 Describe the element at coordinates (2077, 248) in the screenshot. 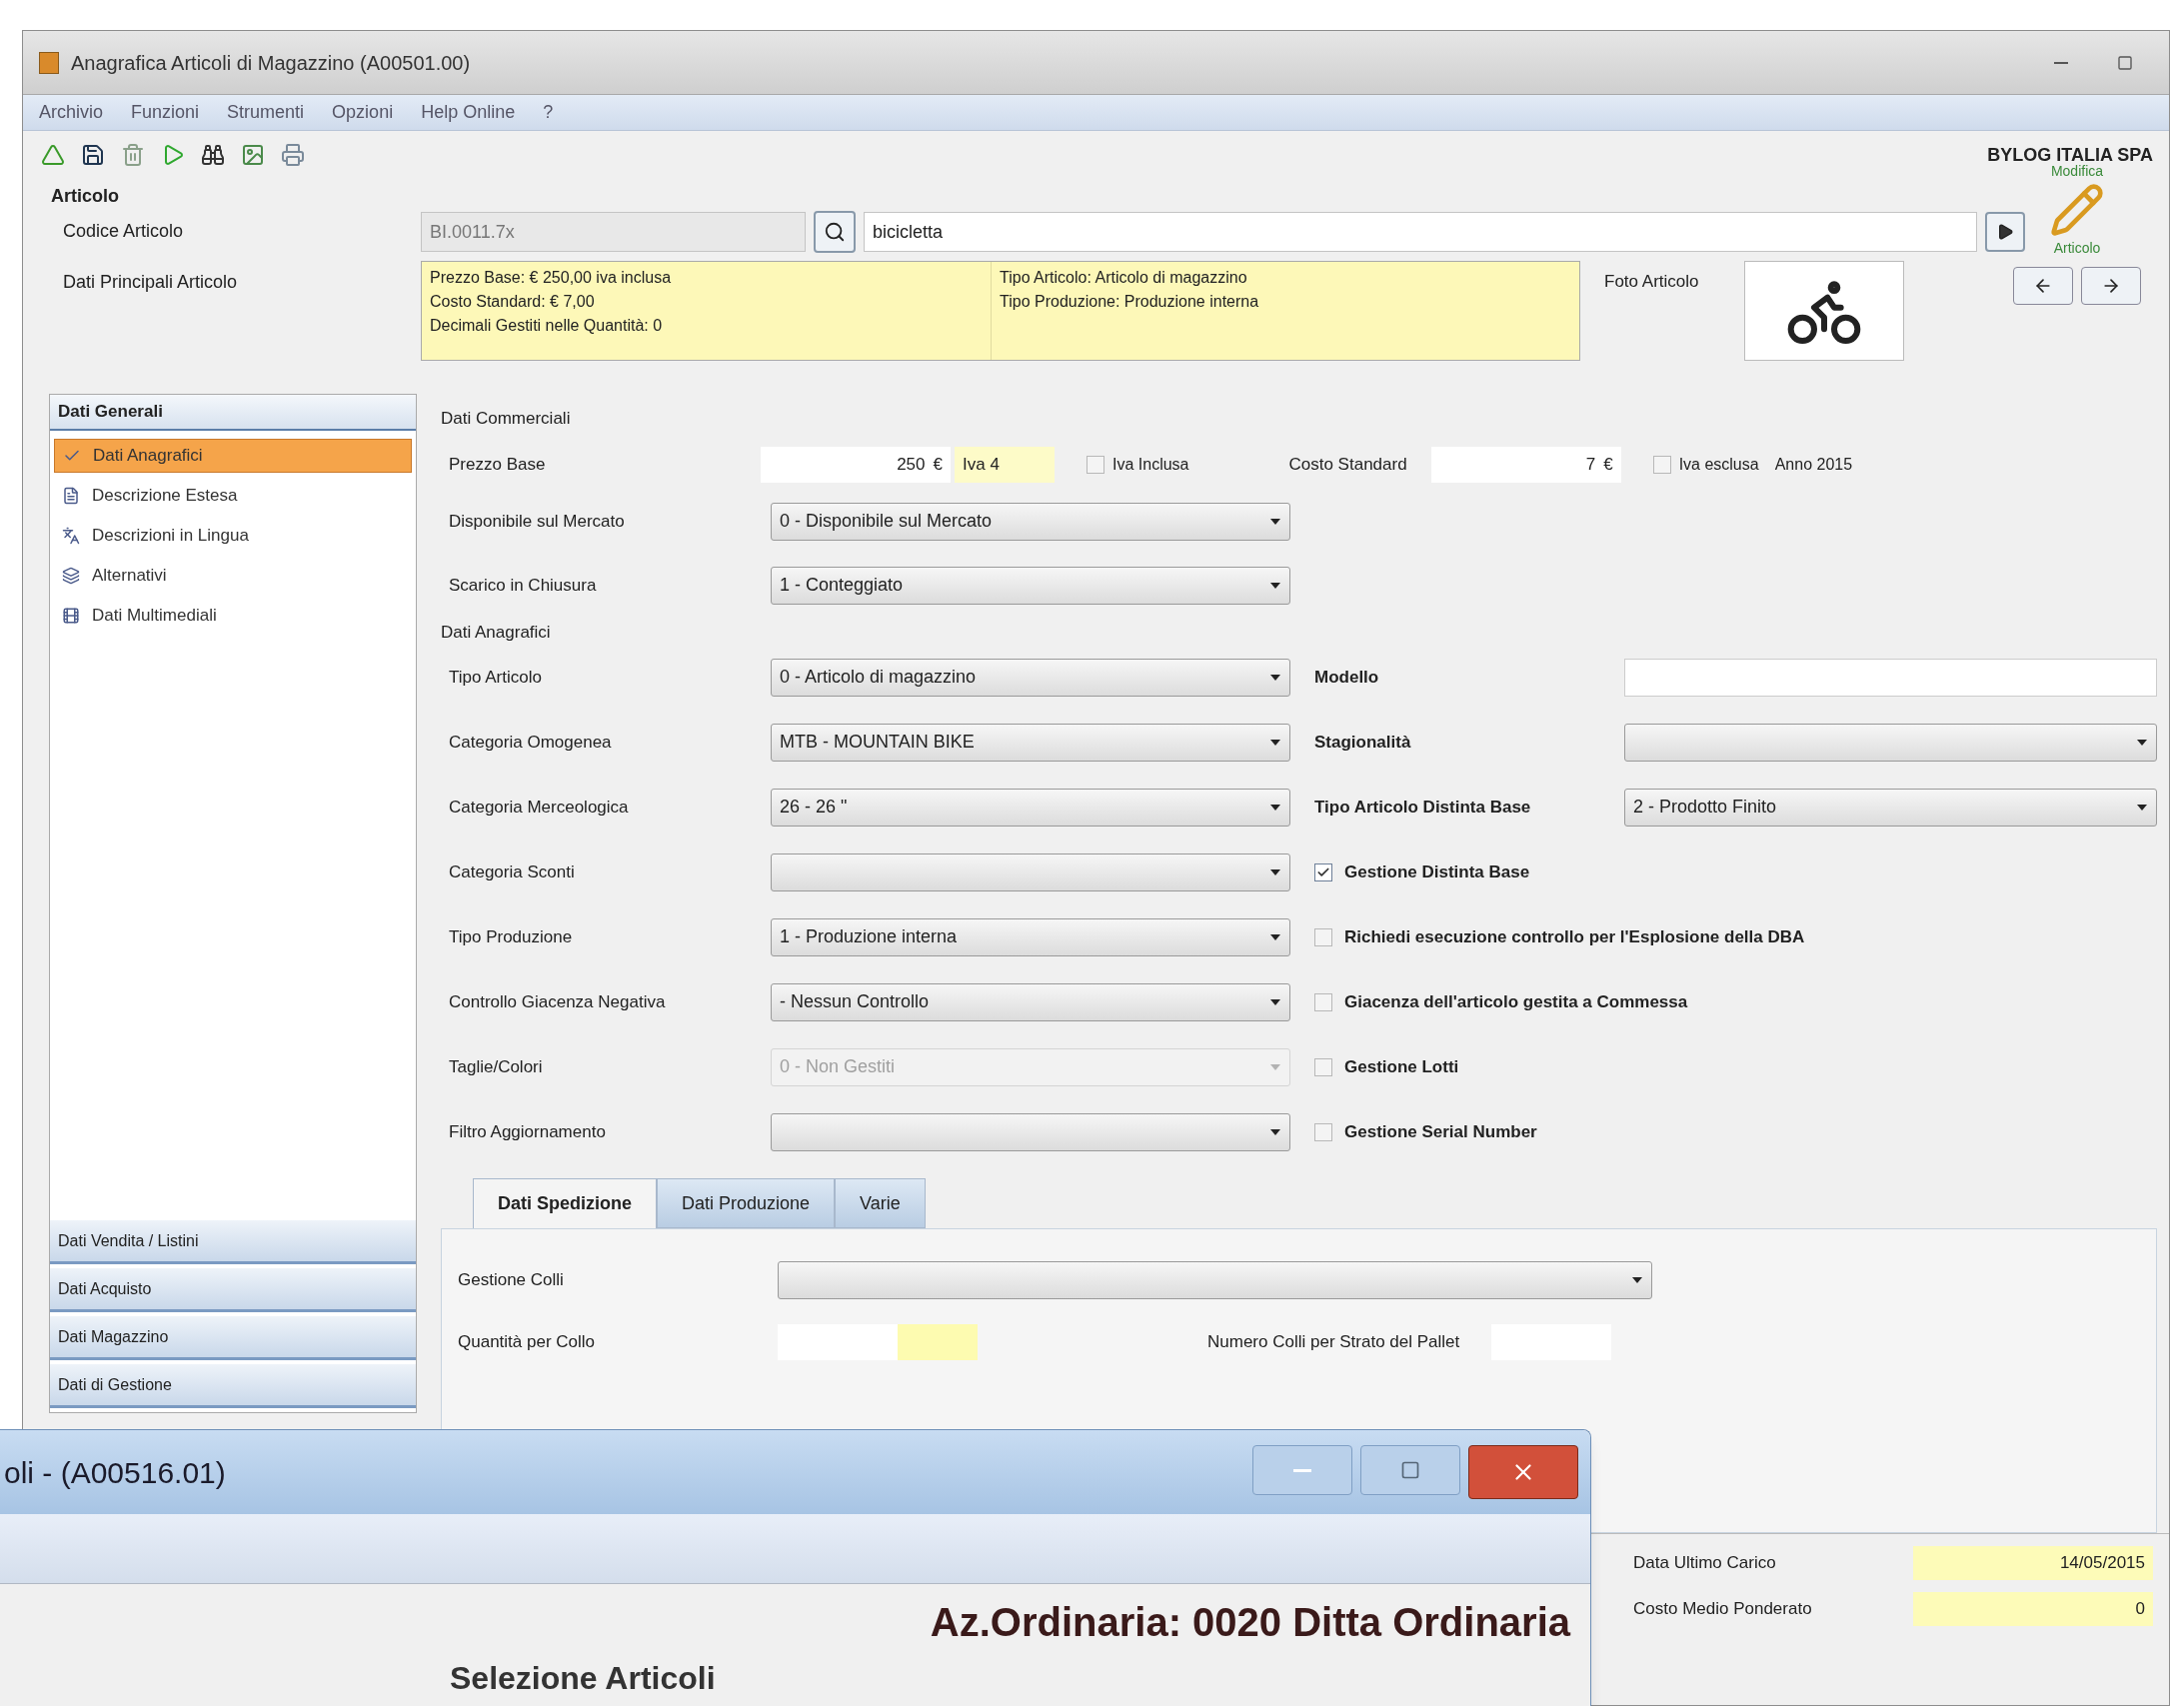

I see `edit-label: Articolo` at that location.